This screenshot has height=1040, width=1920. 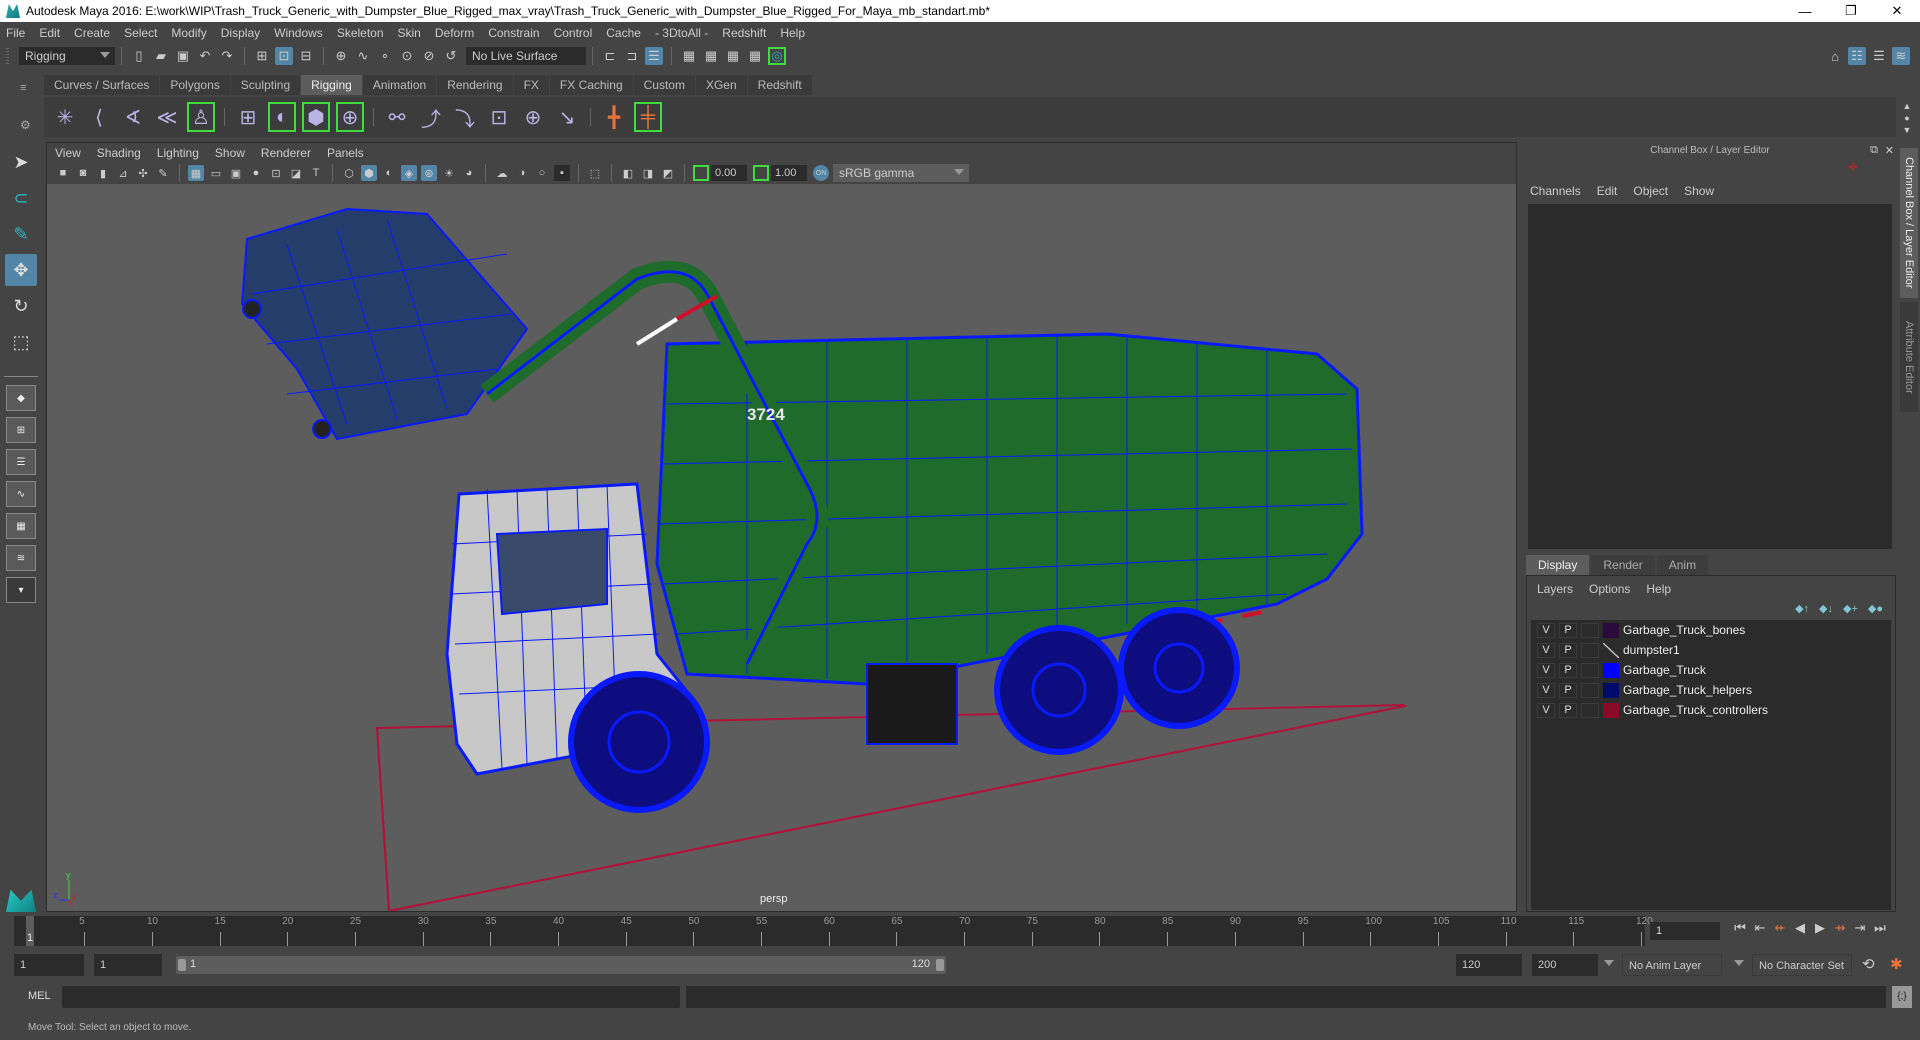 What do you see at coordinates (614, 117) in the screenshot?
I see `locator-icon: ╋` at bounding box center [614, 117].